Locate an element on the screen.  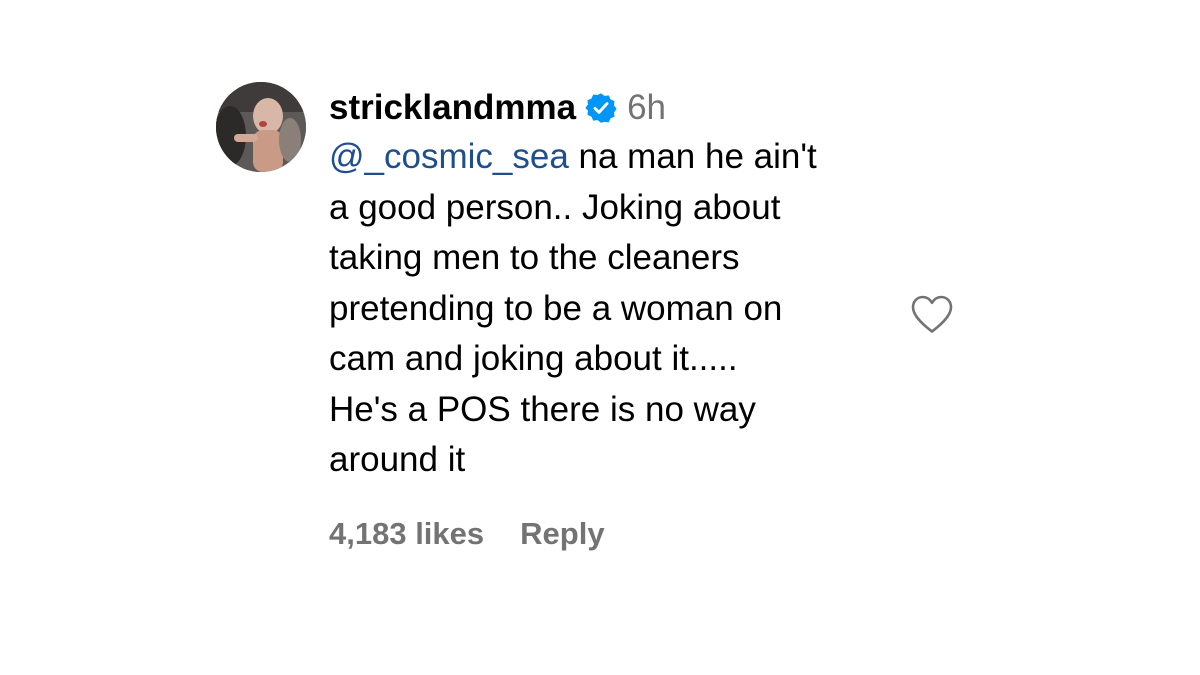
comment-line: around it is located at coordinates (397, 459).